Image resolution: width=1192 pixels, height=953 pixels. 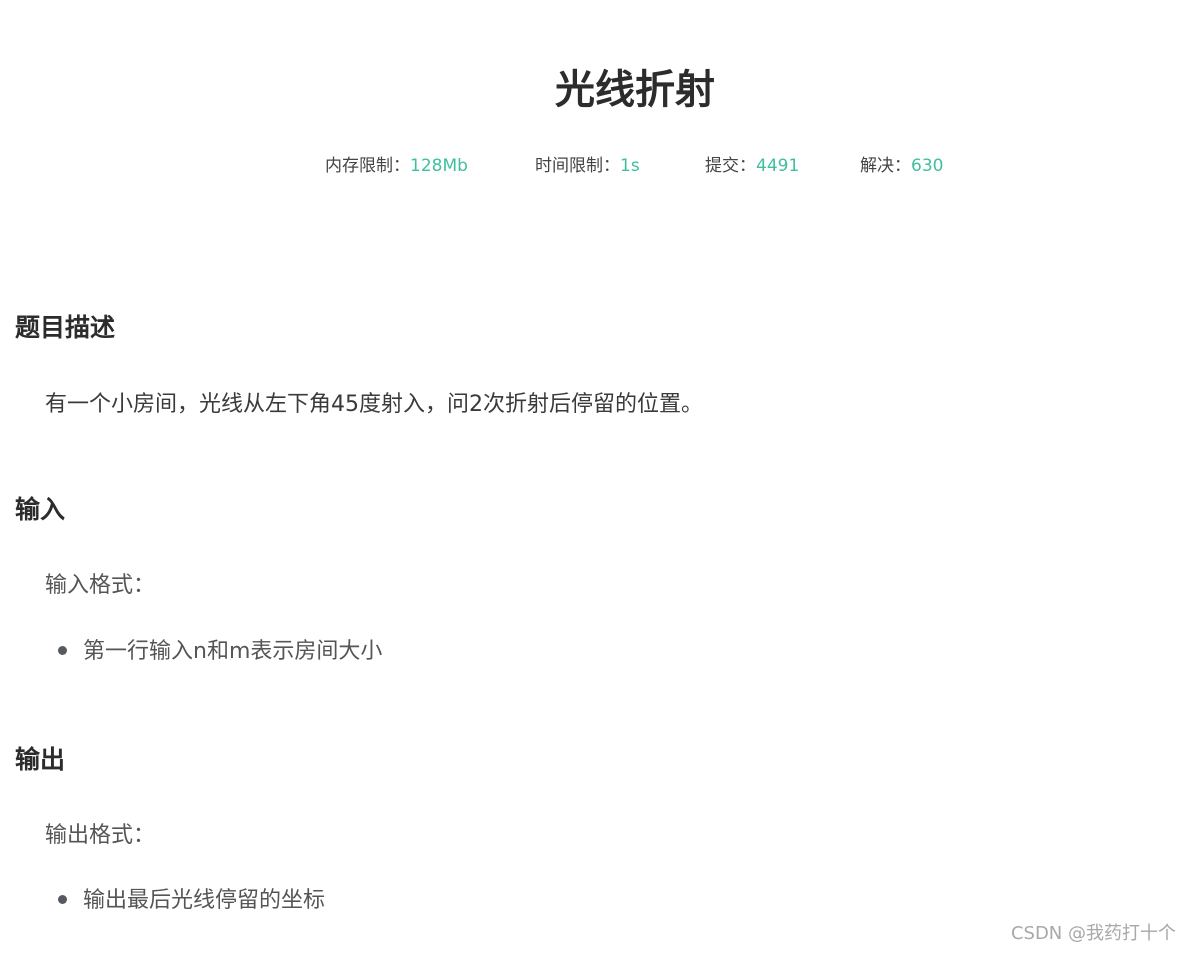 I want to click on stat-memory-limit: 内存限制：128Mb, so click(x=396, y=166).